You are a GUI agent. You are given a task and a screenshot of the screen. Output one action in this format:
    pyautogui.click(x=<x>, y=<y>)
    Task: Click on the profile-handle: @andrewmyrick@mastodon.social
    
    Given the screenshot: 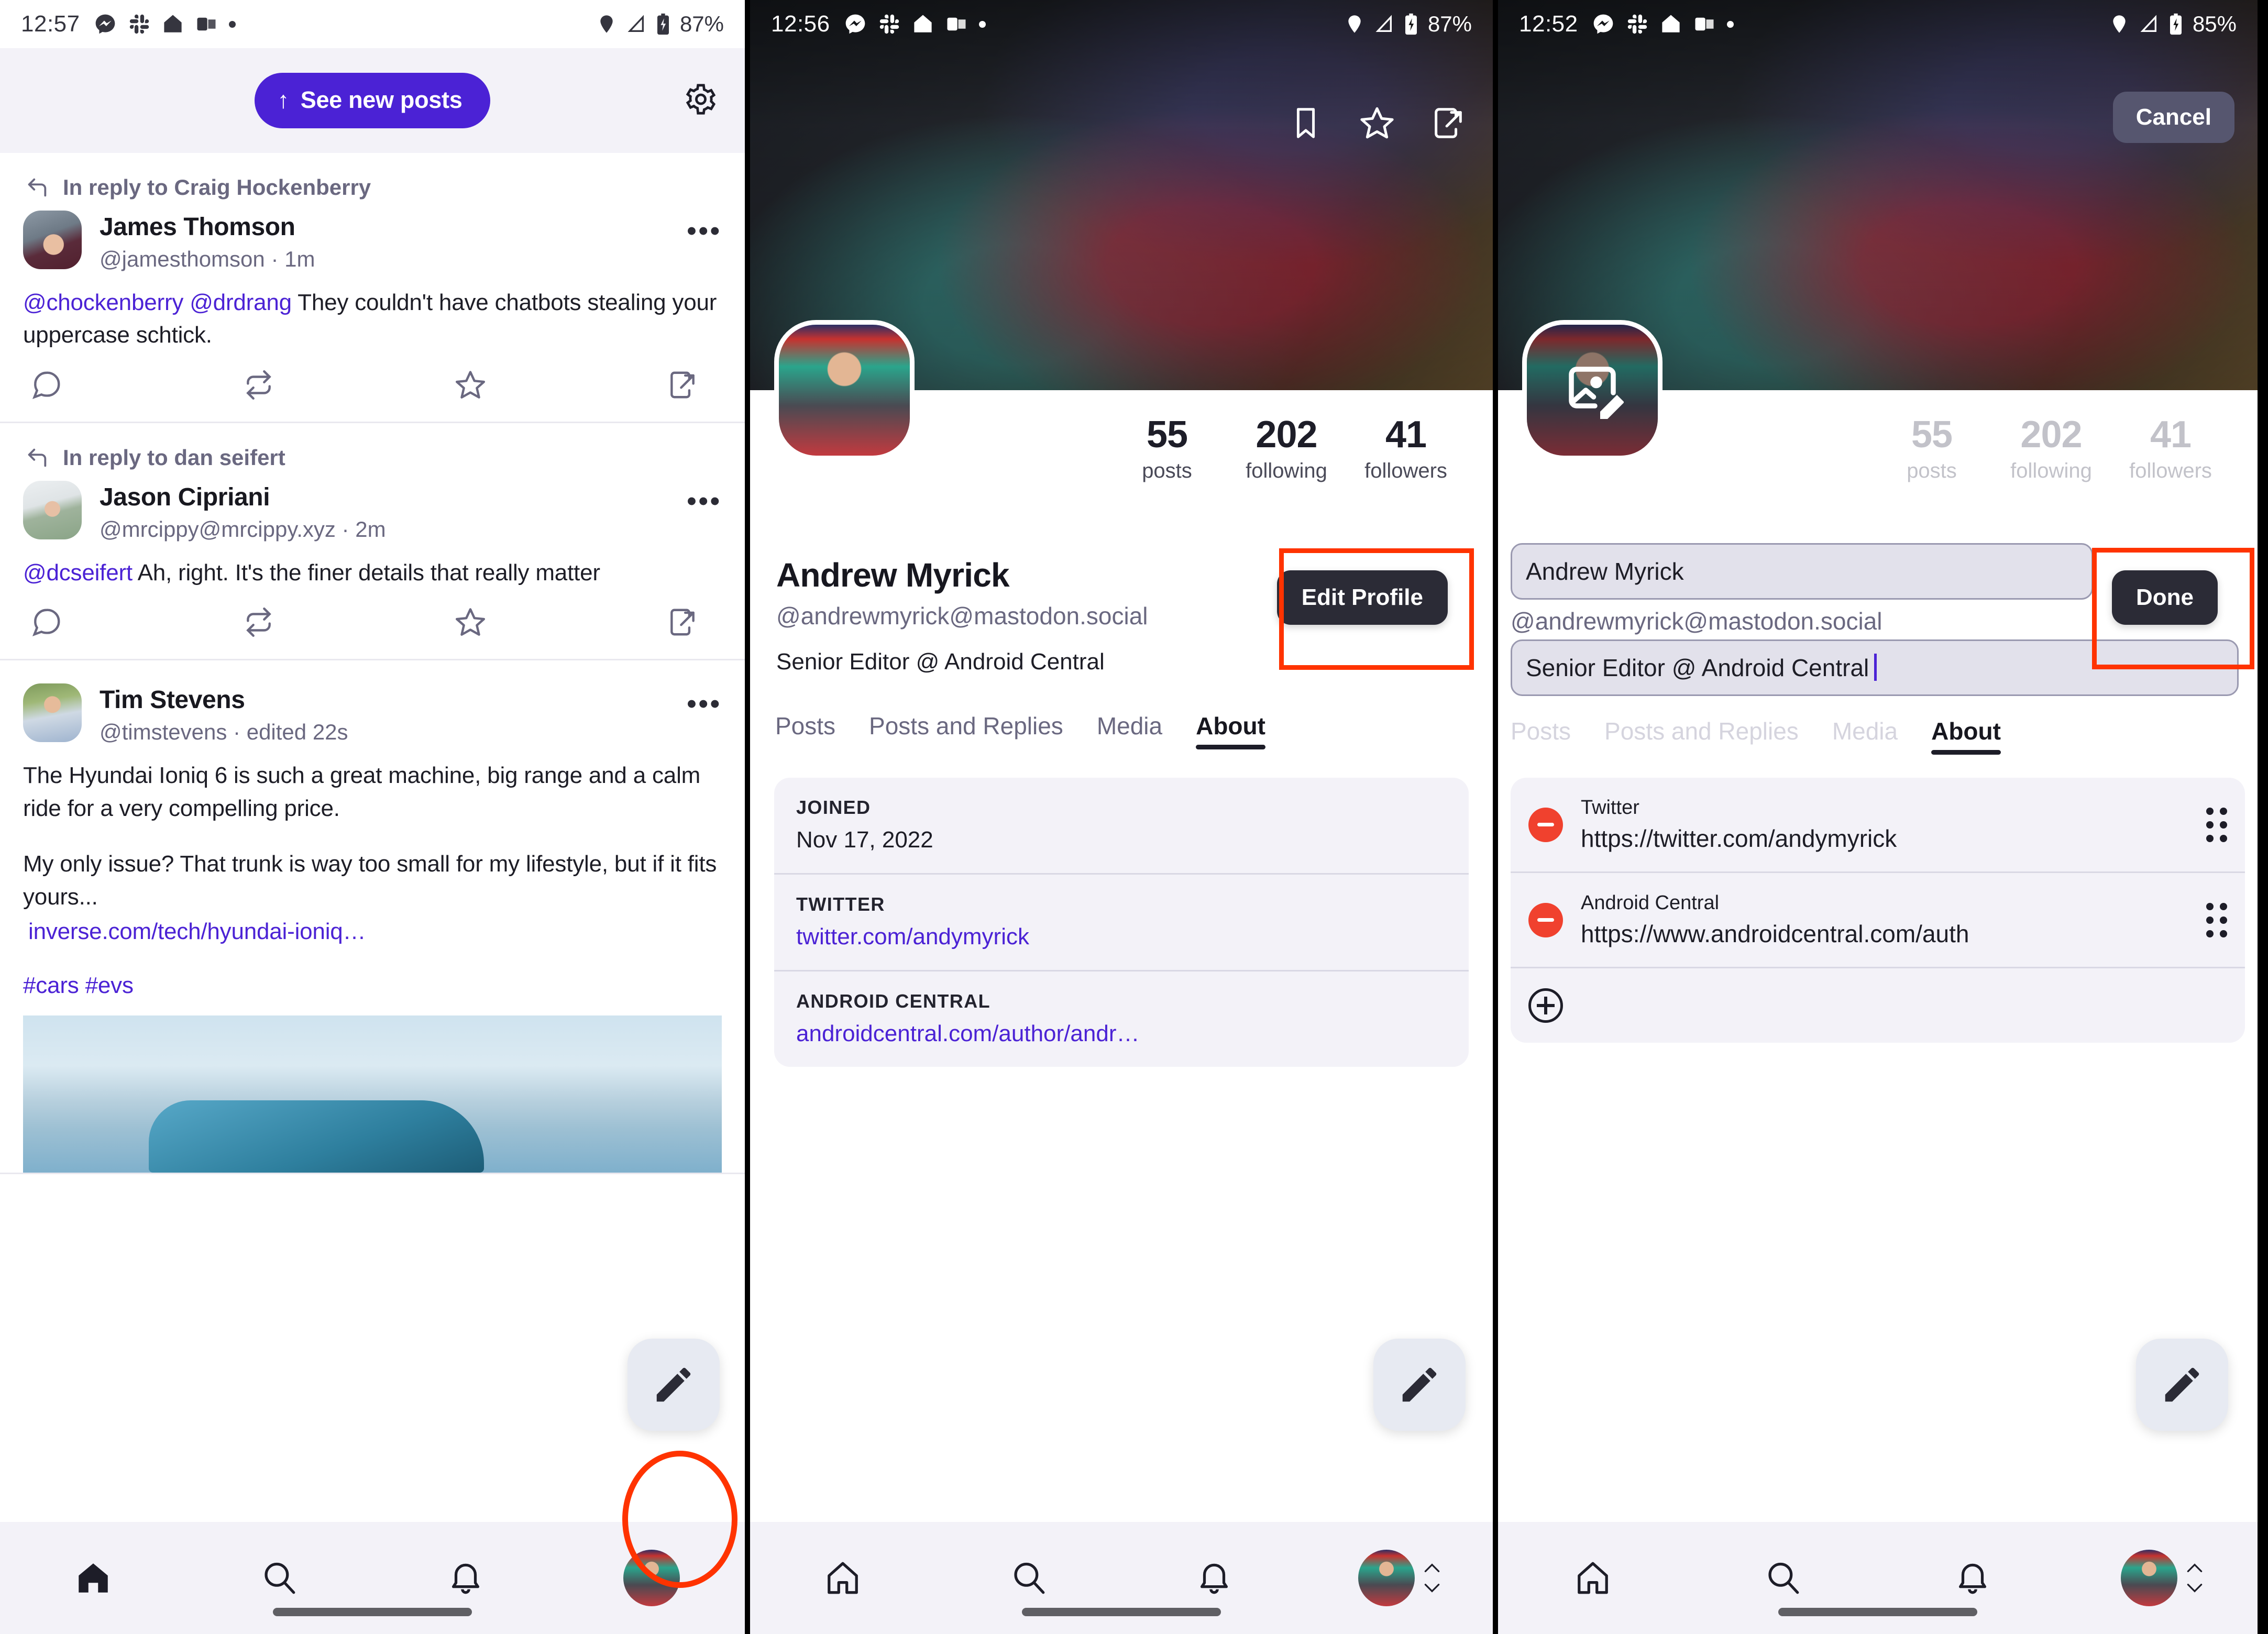 What is the action you would take?
    pyautogui.click(x=1697, y=621)
    